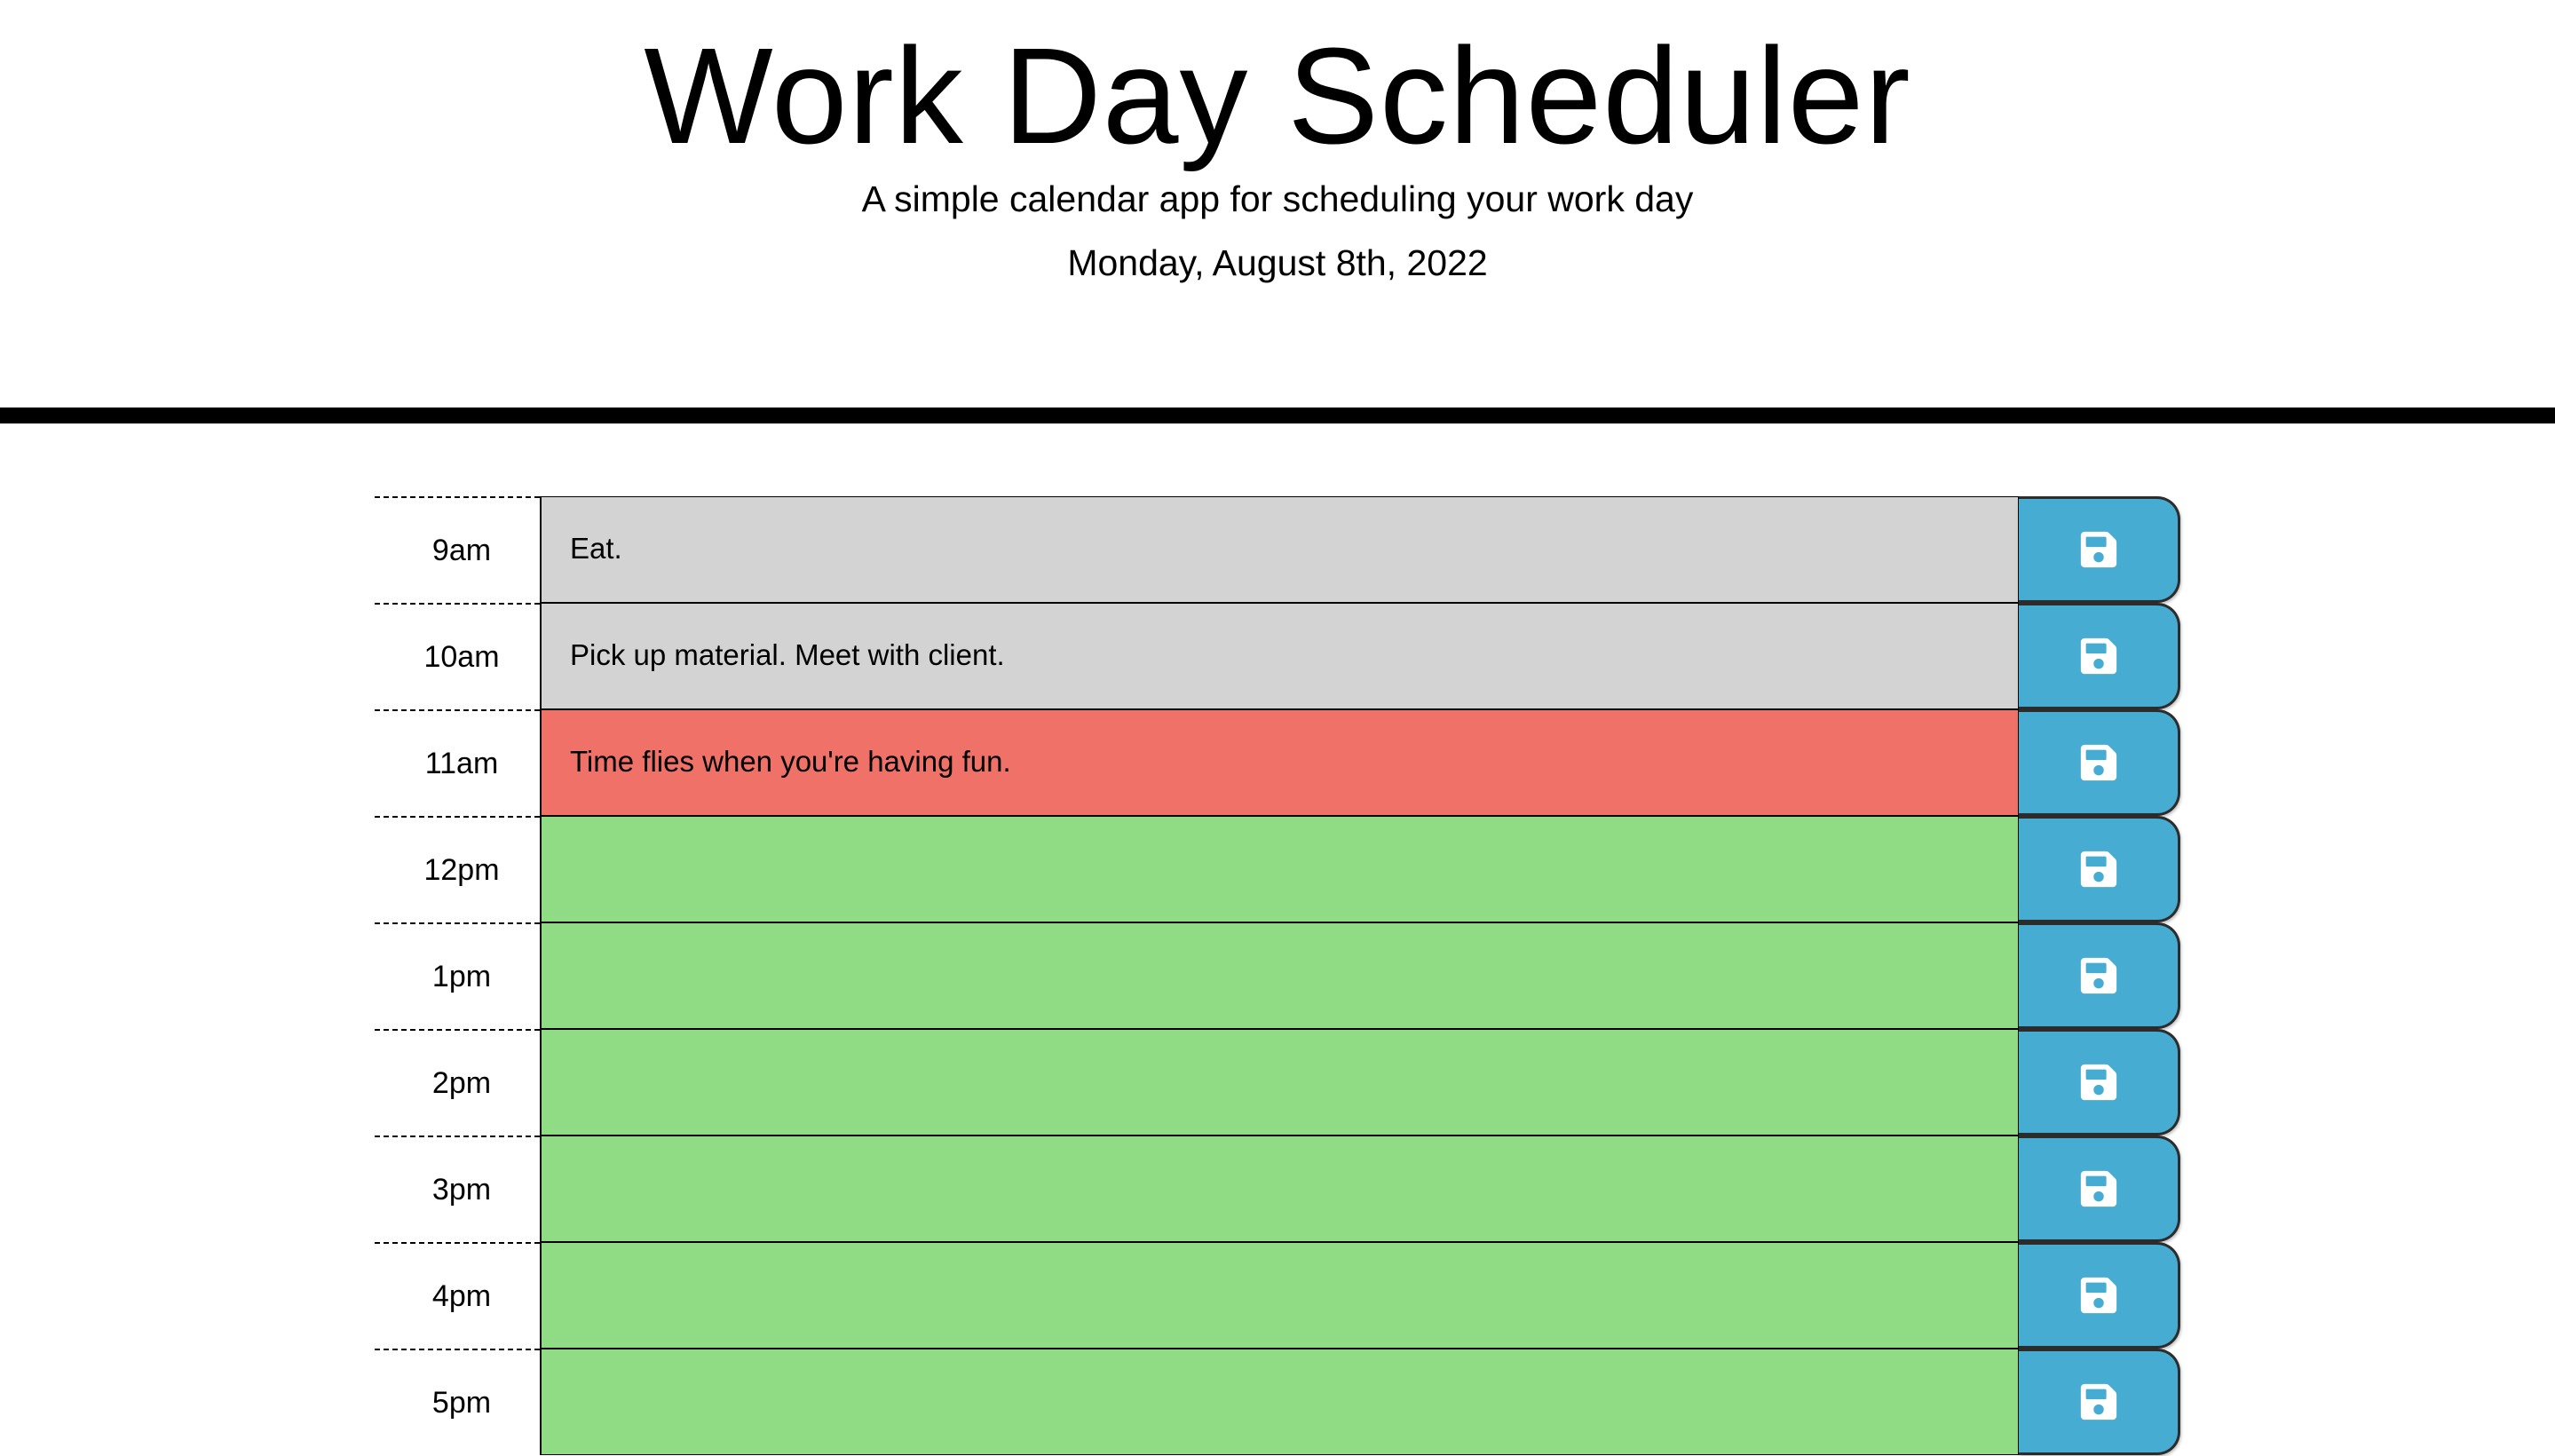 The width and height of the screenshot is (2555, 1456). I want to click on hour-label: 11am, so click(457, 762).